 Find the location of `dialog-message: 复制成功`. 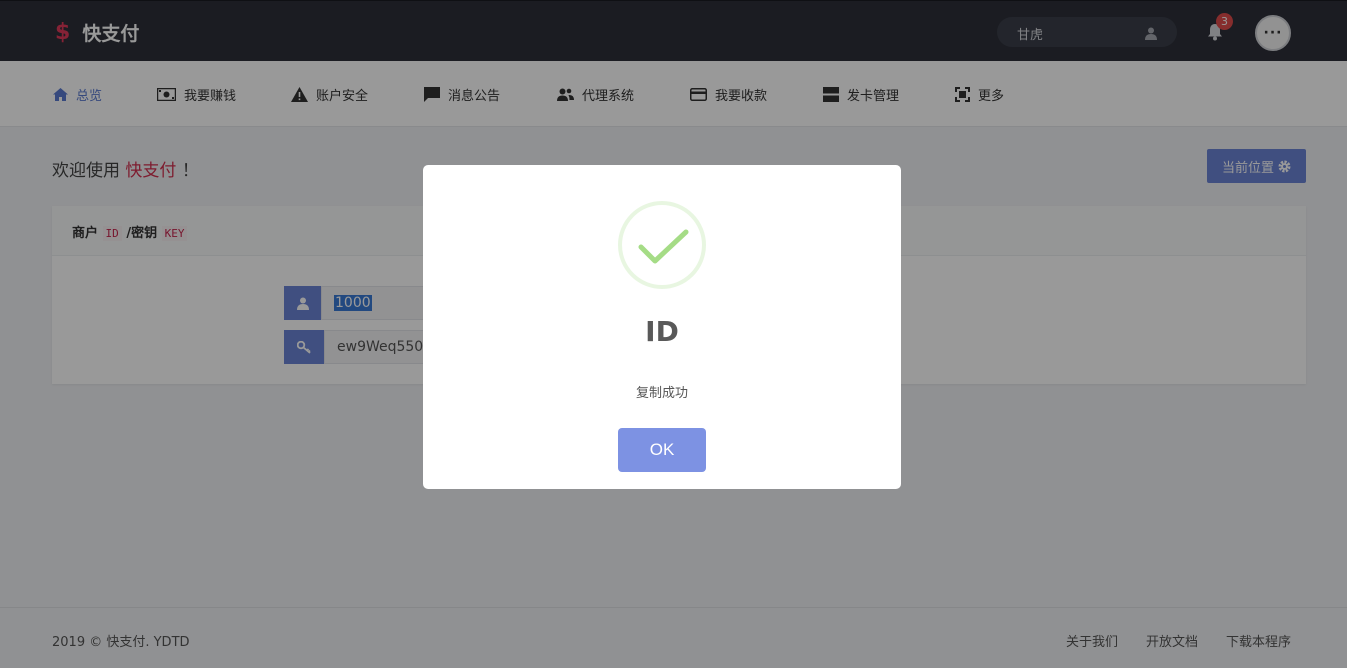

dialog-message: 复制成功 is located at coordinates (661, 393).